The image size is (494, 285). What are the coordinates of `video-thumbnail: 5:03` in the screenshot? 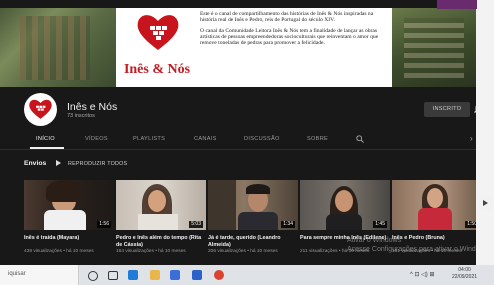 It's located at (161, 205).